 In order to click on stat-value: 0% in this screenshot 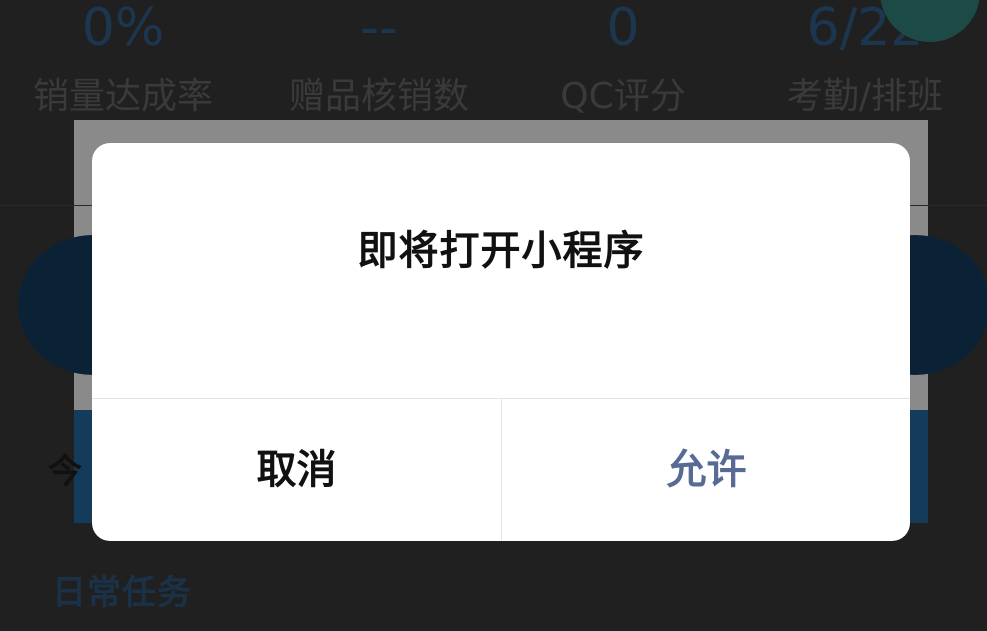, I will do `click(123, 29)`.